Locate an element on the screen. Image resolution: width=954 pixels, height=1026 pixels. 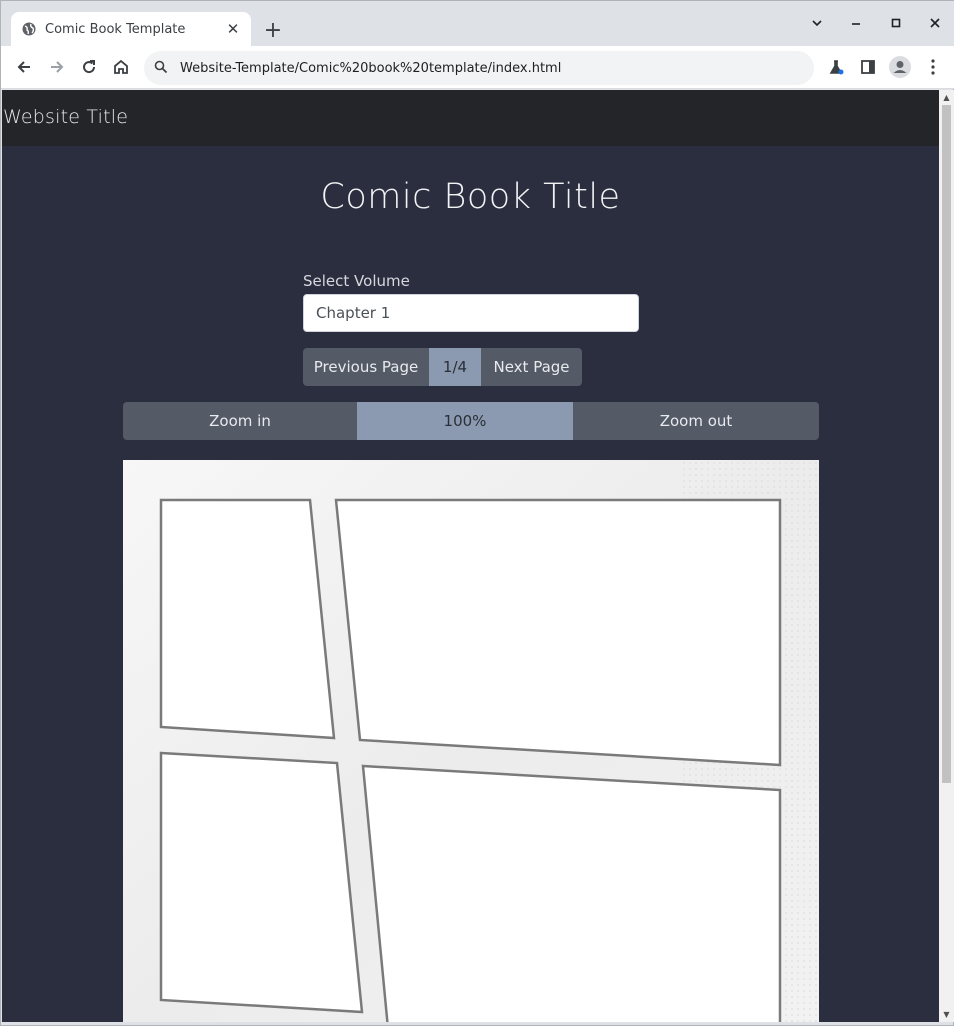
reload-icon is located at coordinates (89, 67).